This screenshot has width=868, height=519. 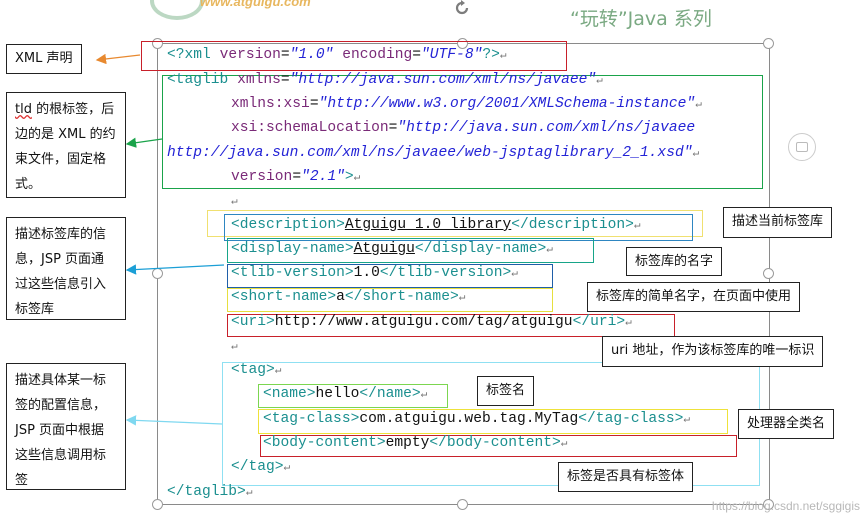 What do you see at coordinates (160, 239) in the screenshot?
I see `annotation-arrows` at bounding box center [160, 239].